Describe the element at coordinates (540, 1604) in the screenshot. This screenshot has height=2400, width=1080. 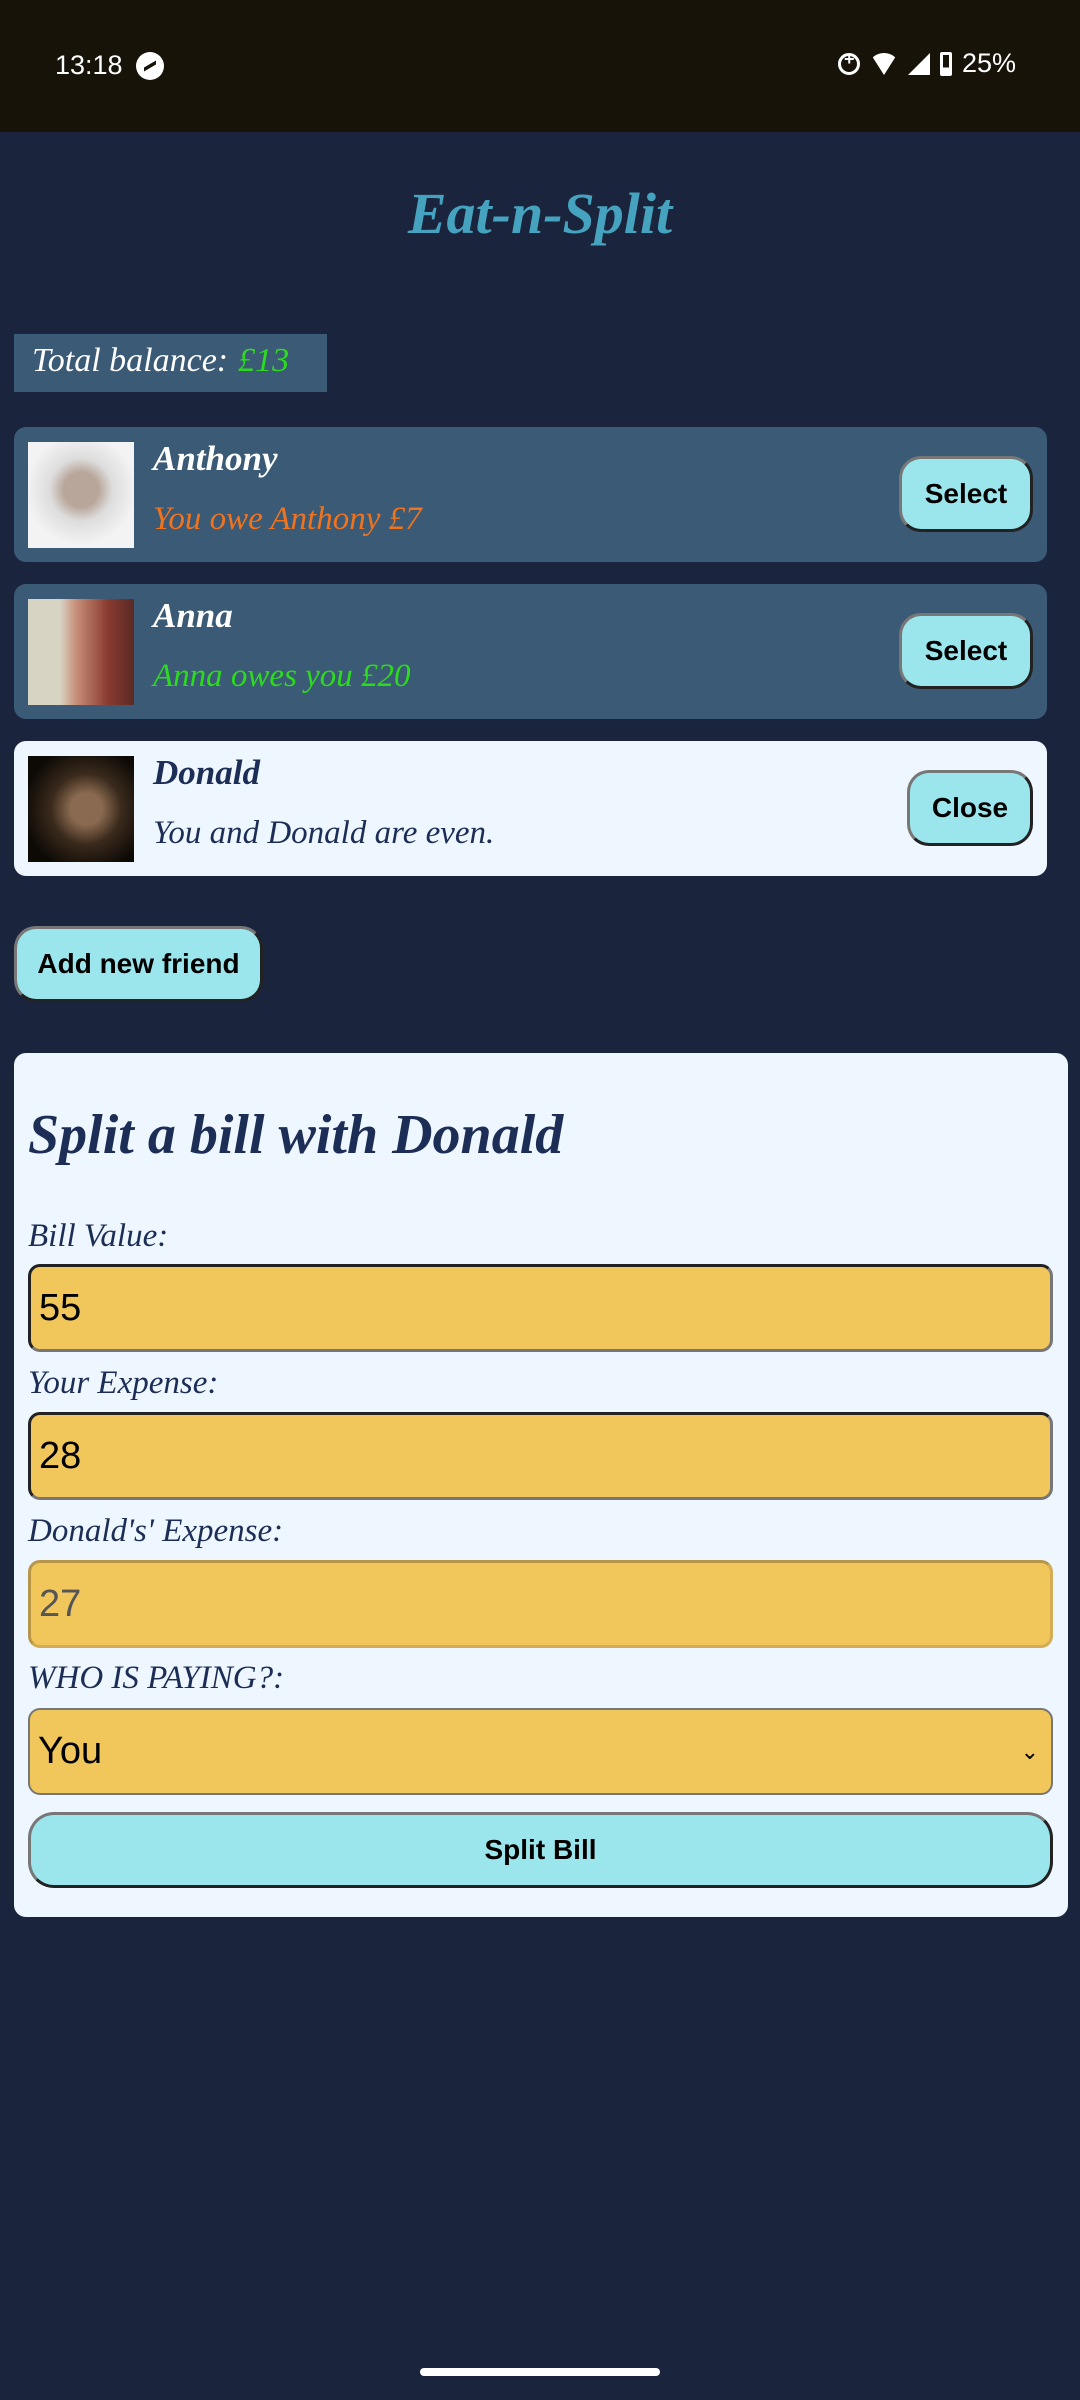
I see `friend-expense-input: 27` at that location.